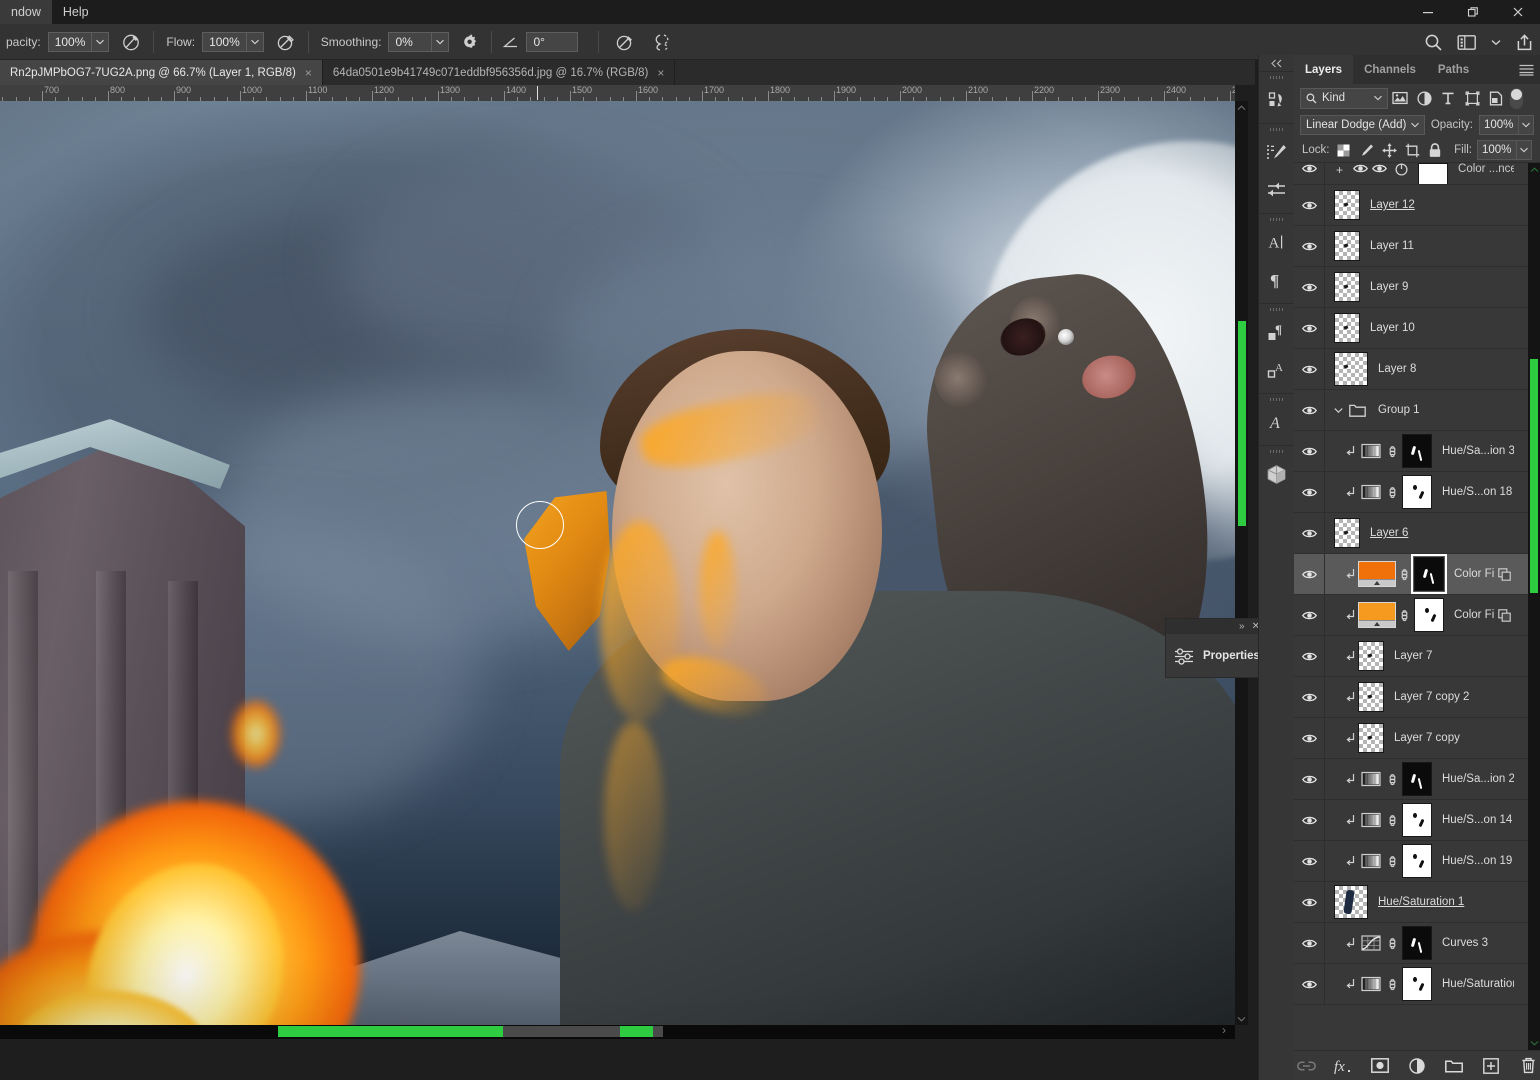 Image resolution: width=1540 pixels, height=1080 pixels. I want to click on table-row: Hue/S...on 14, so click(1411, 820).